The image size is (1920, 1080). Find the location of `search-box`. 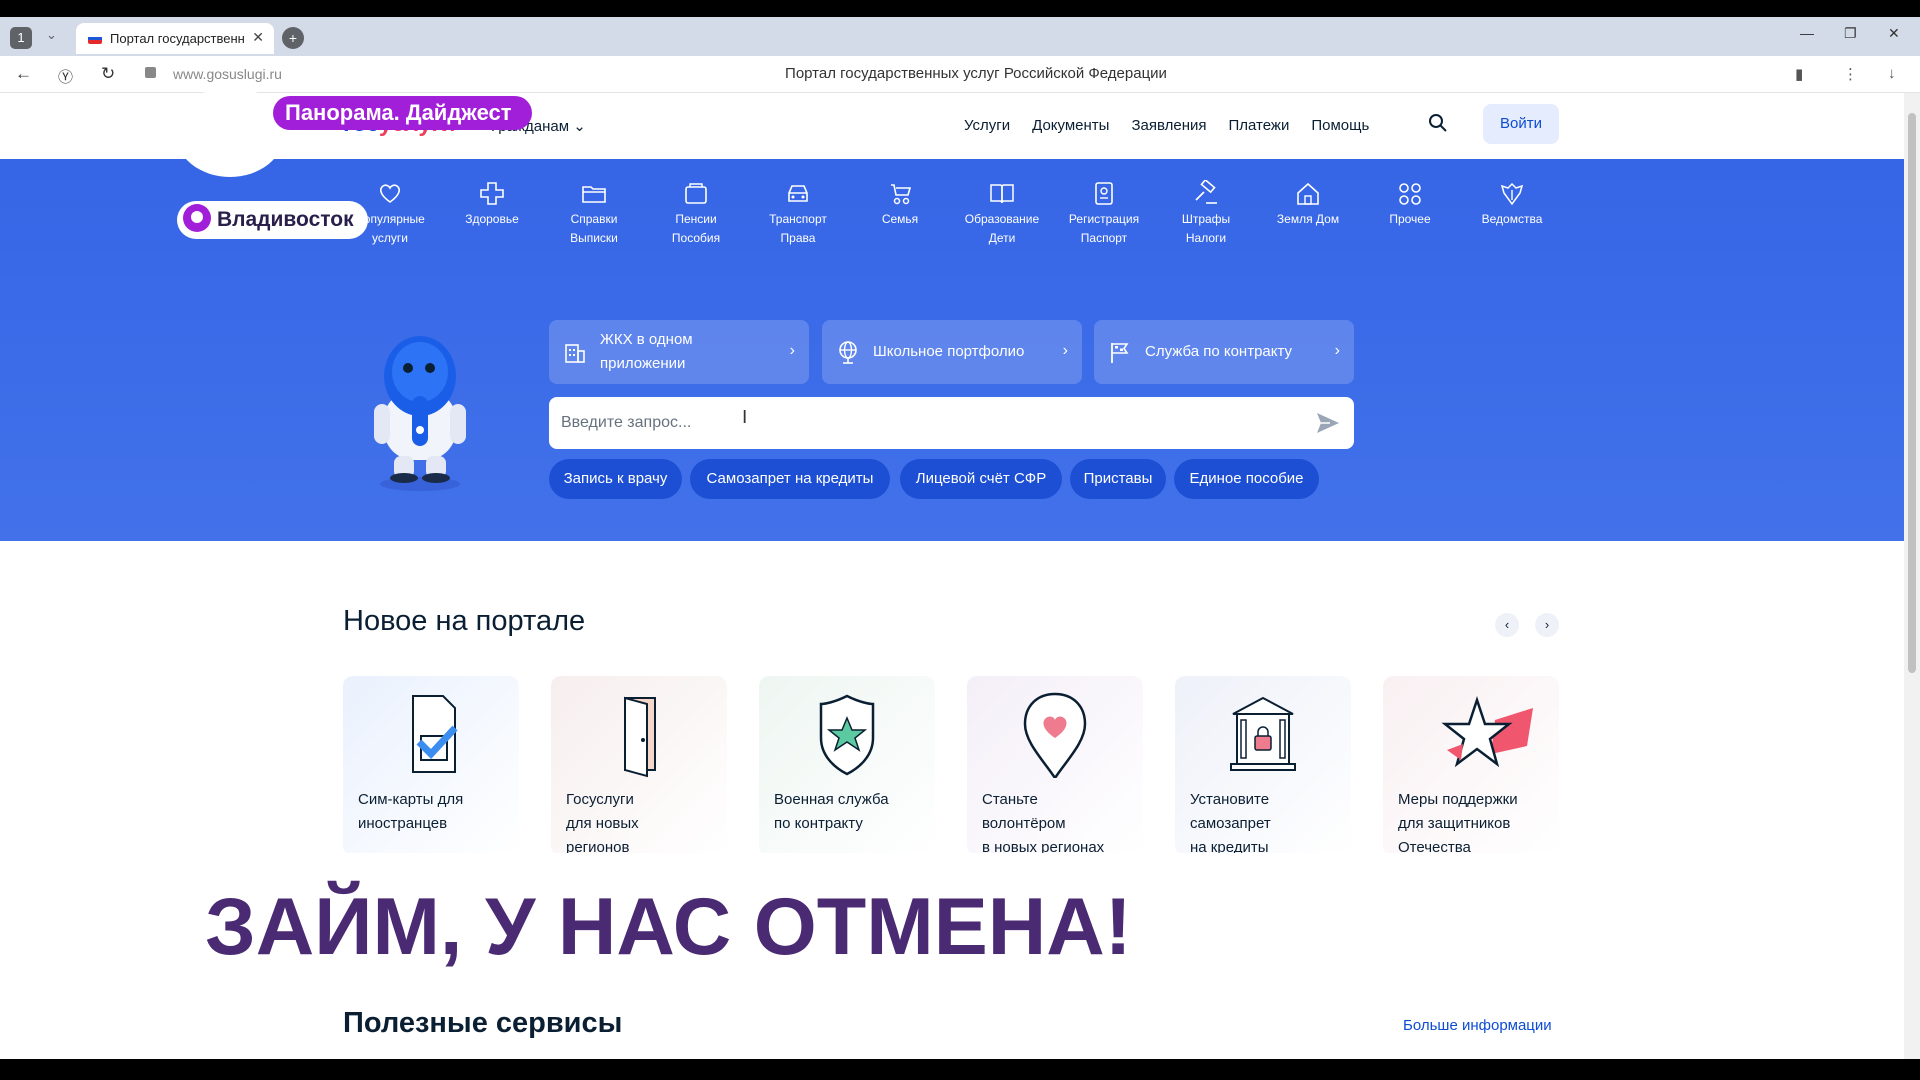

search-box is located at coordinates (951, 423).